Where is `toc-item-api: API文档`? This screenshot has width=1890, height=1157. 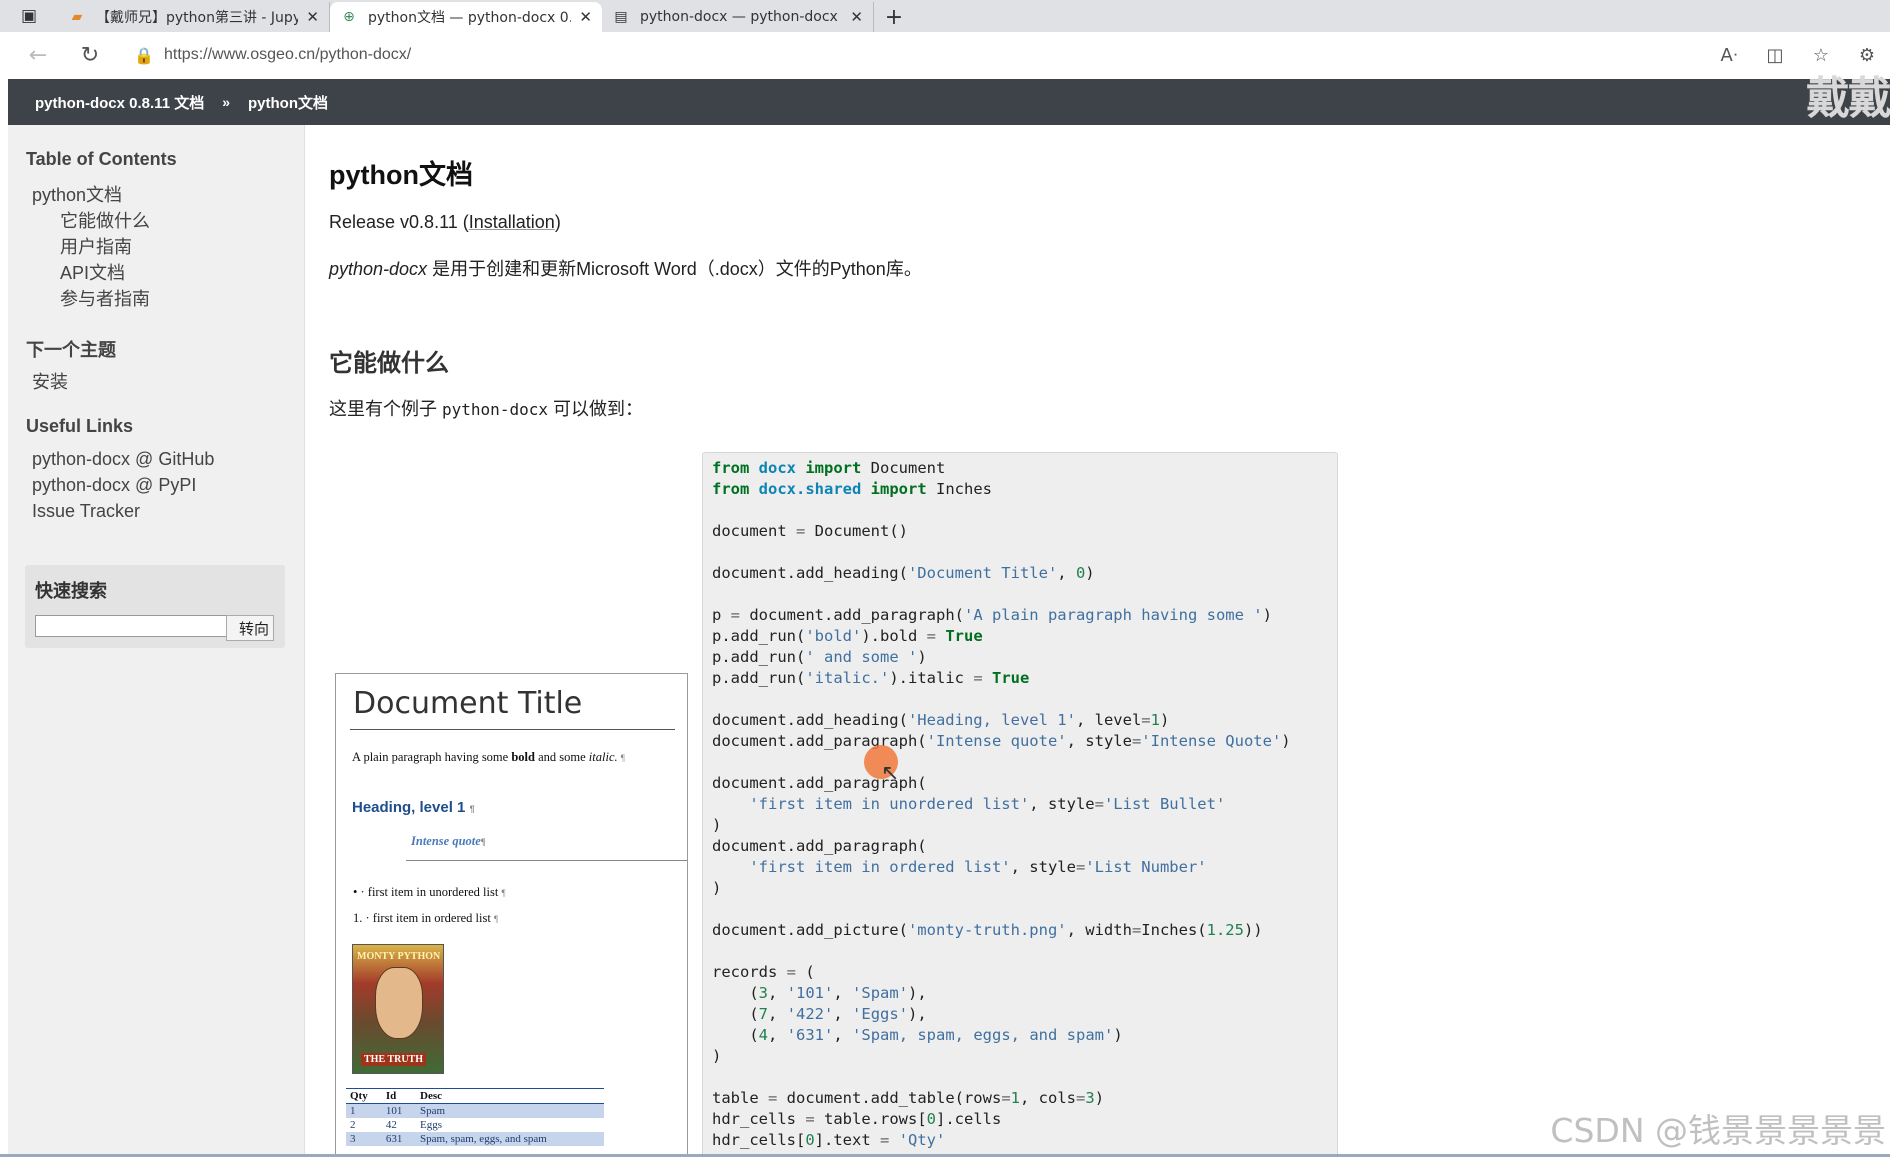
toc-item-api: API文档 is located at coordinates (92, 272).